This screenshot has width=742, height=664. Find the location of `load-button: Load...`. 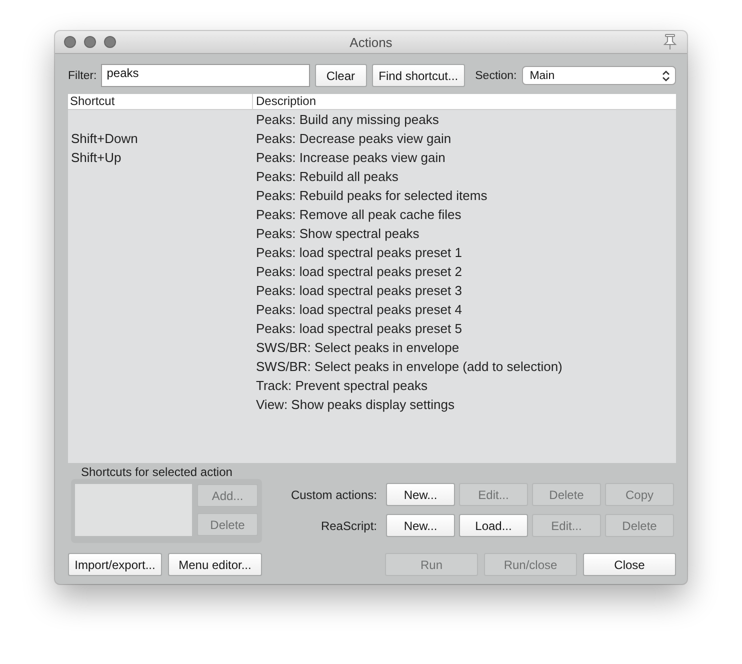

load-button: Load... is located at coordinates (493, 525).